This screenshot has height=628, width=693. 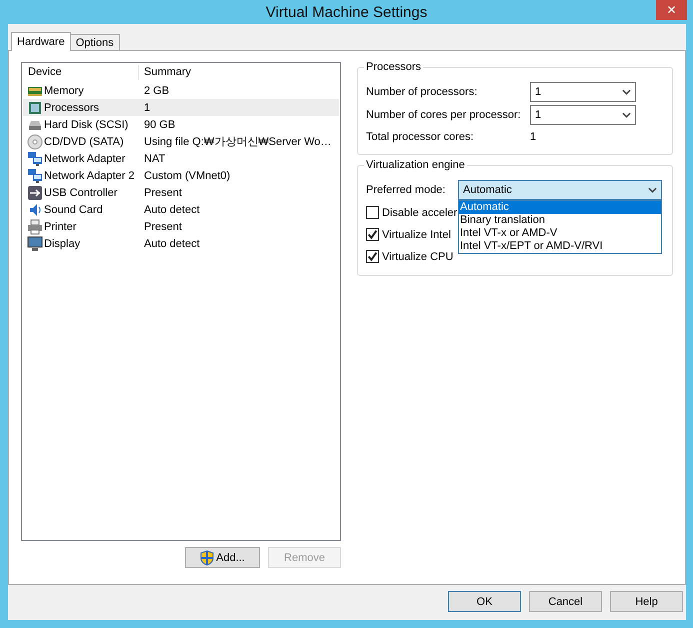 I want to click on printer-icon, so click(x=35, y=226).